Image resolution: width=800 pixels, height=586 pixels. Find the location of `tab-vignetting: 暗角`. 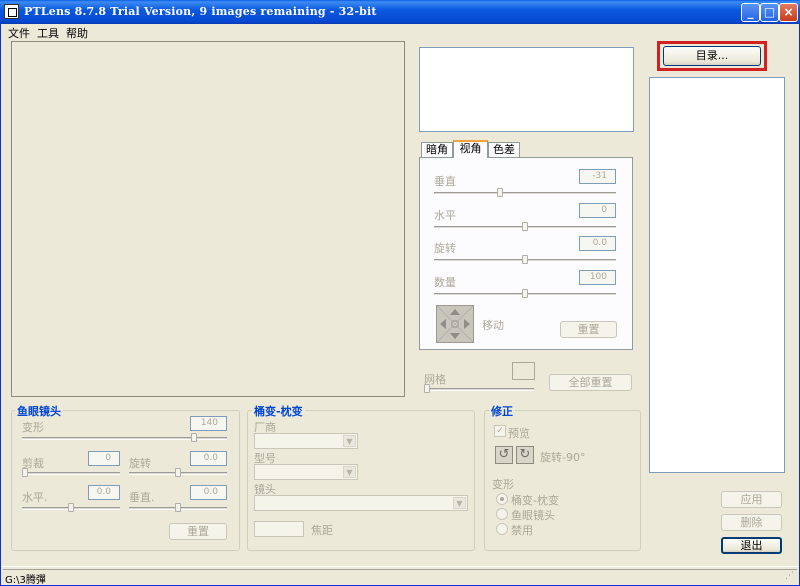

tab-vignetting: 暗角 is located at coordinates (437, 149).